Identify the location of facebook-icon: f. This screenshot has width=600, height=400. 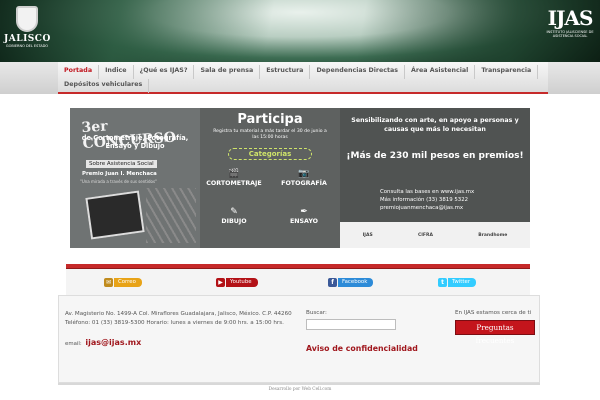
(332, 282).